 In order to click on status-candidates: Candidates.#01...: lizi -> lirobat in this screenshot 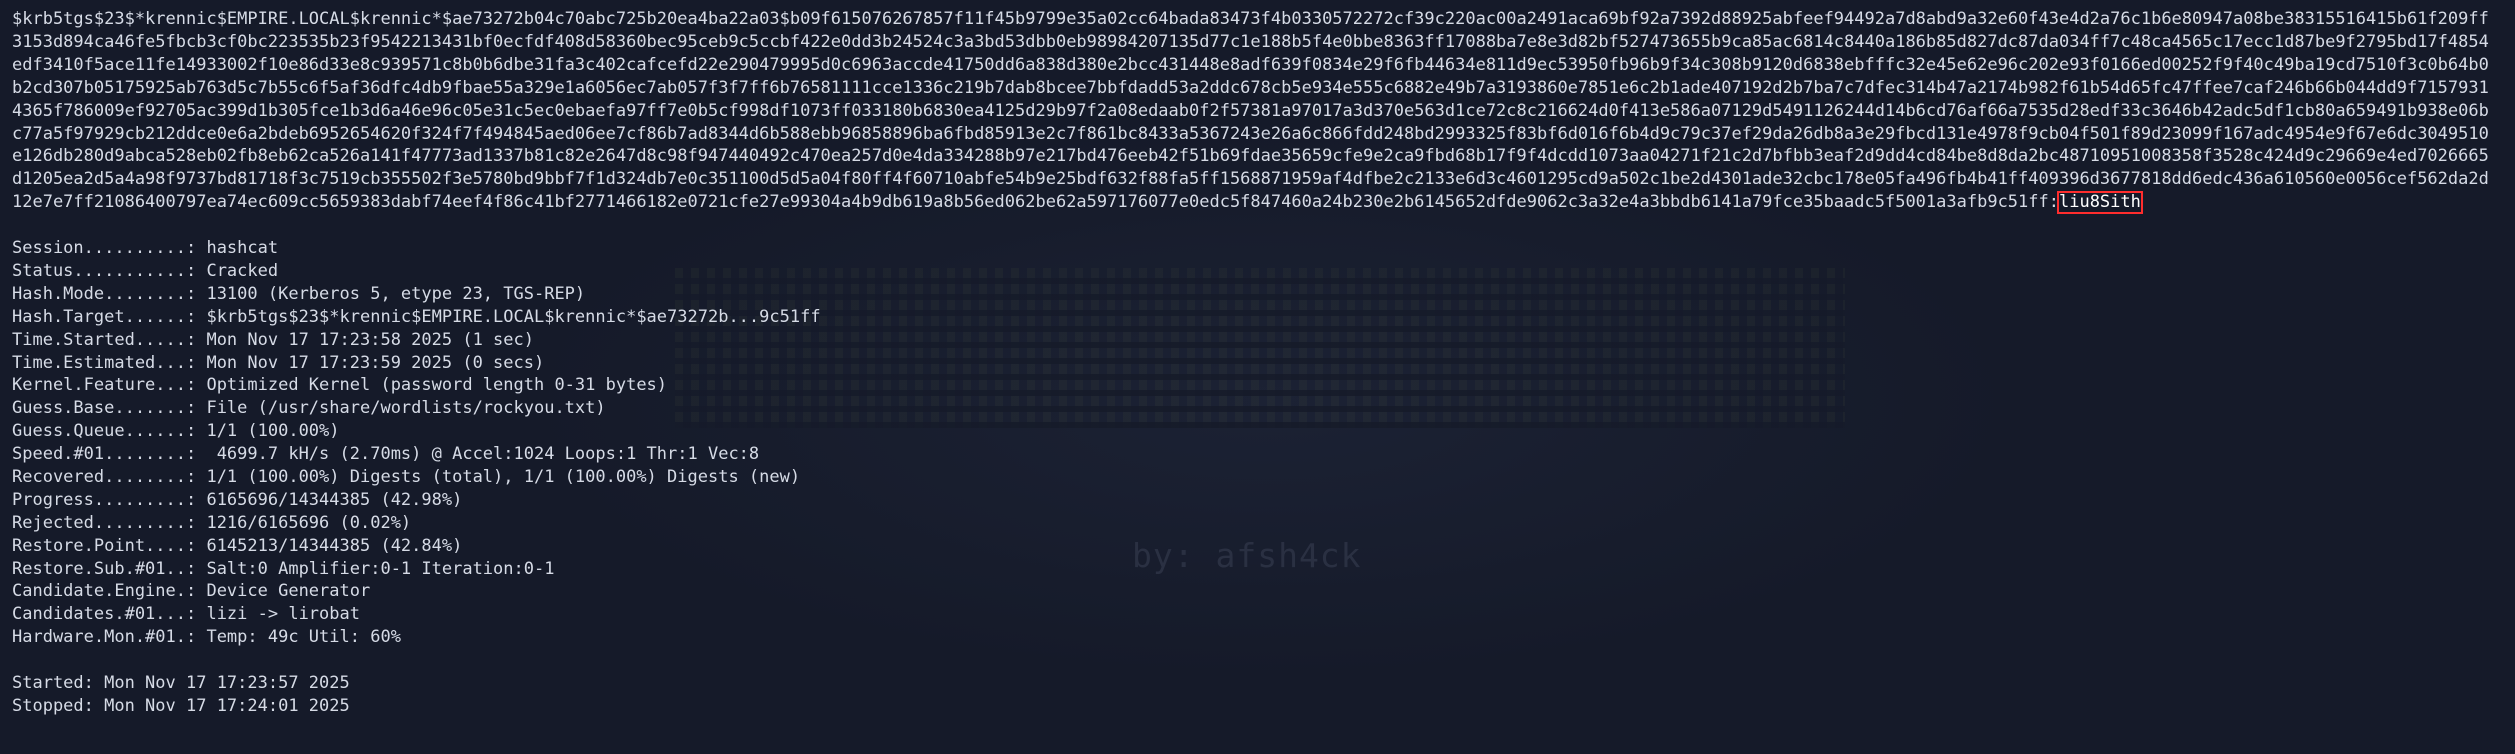, I will do `click(186, 614)`.